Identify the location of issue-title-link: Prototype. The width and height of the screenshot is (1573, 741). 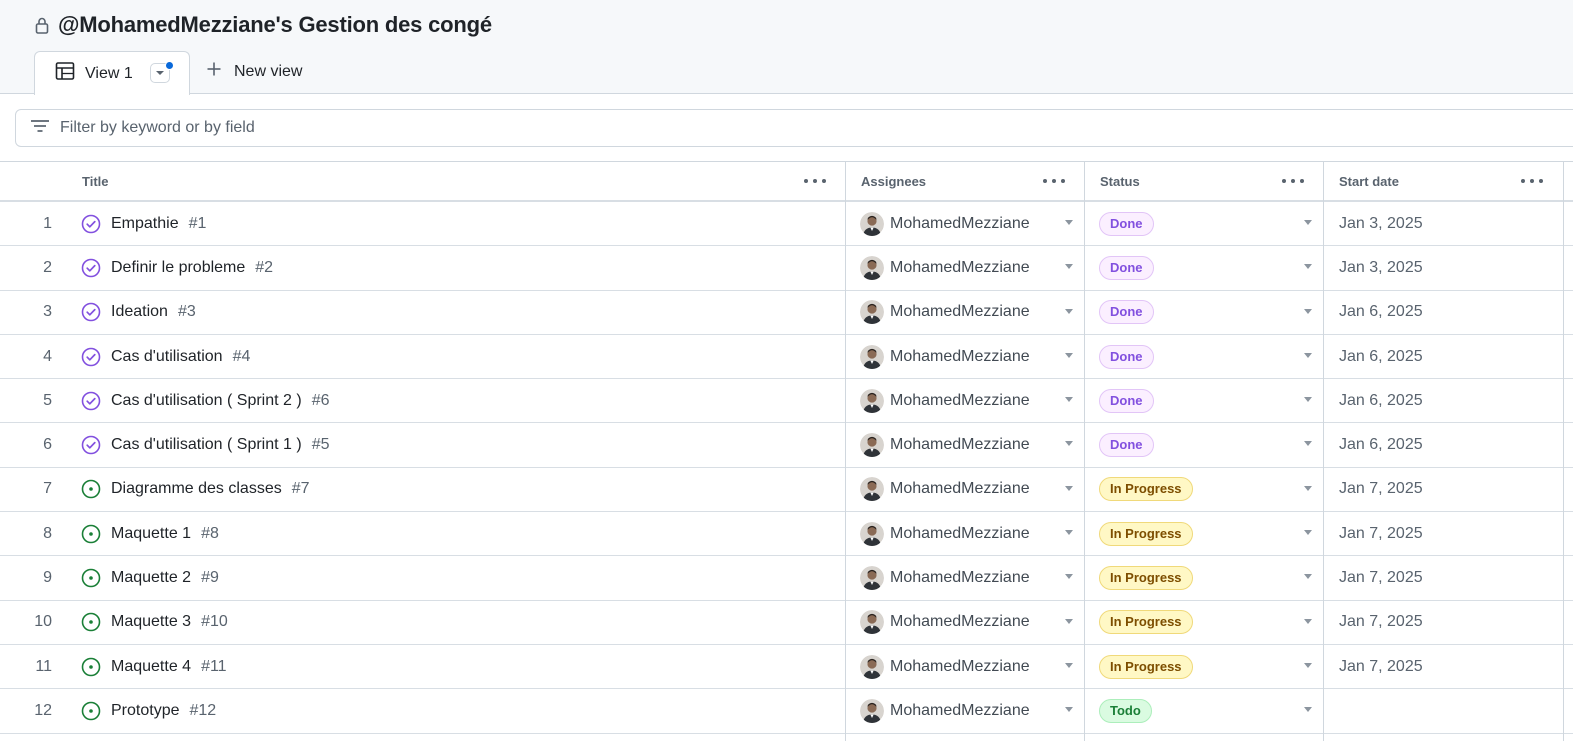
(145, 711).